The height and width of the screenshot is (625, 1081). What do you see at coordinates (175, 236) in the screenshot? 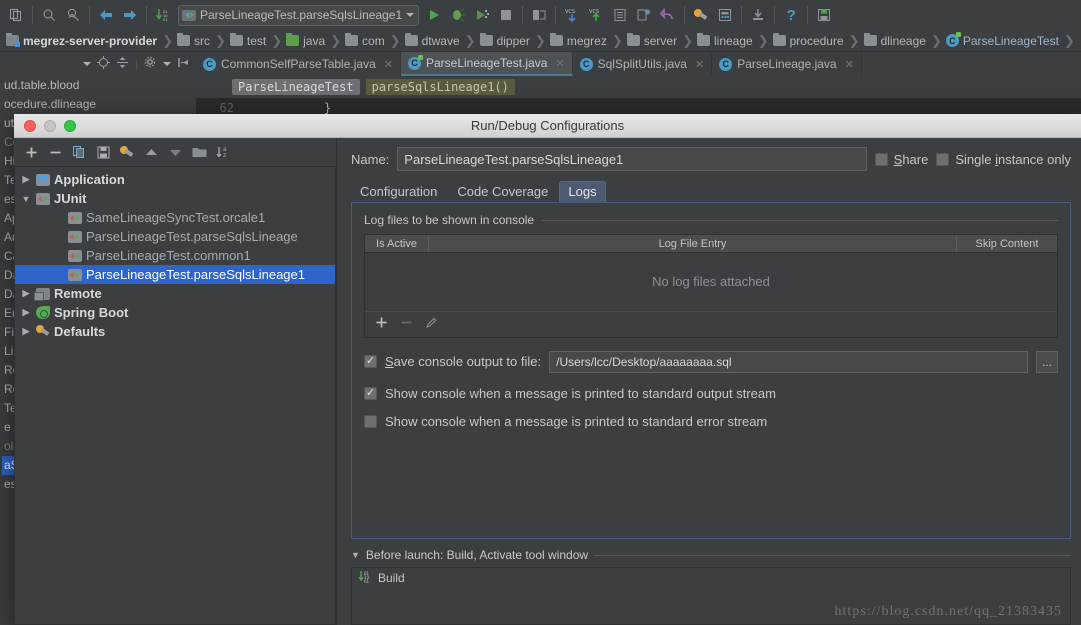
I see `tree-item-parselineagetest-parsesqlslineage: ParseLineageTest.parseSqlsLineage` at bounding box center [175, 236].